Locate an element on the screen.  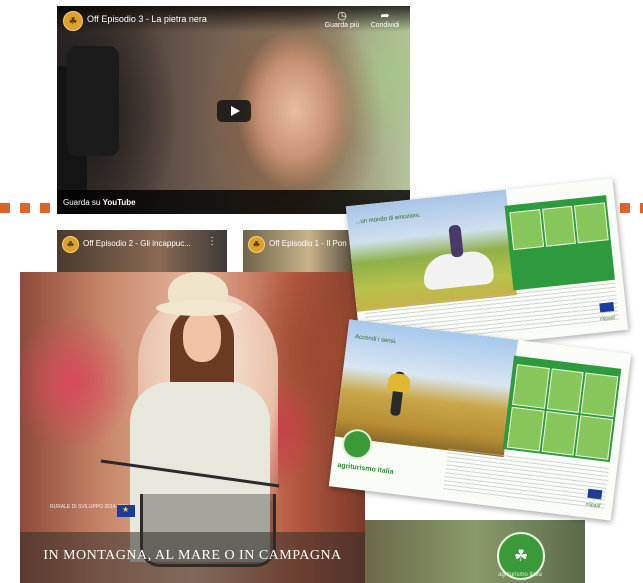
play-button is located at coordinates (234, 111).